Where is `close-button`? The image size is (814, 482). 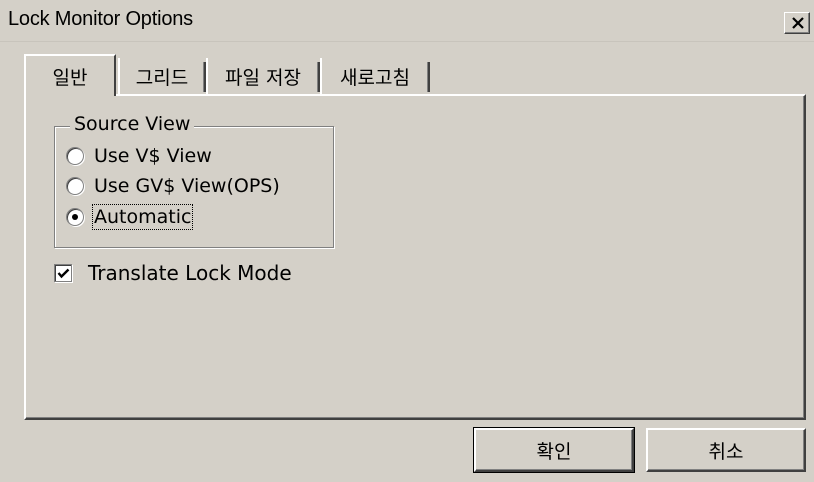 close-button is located at coordinates (797, 23).